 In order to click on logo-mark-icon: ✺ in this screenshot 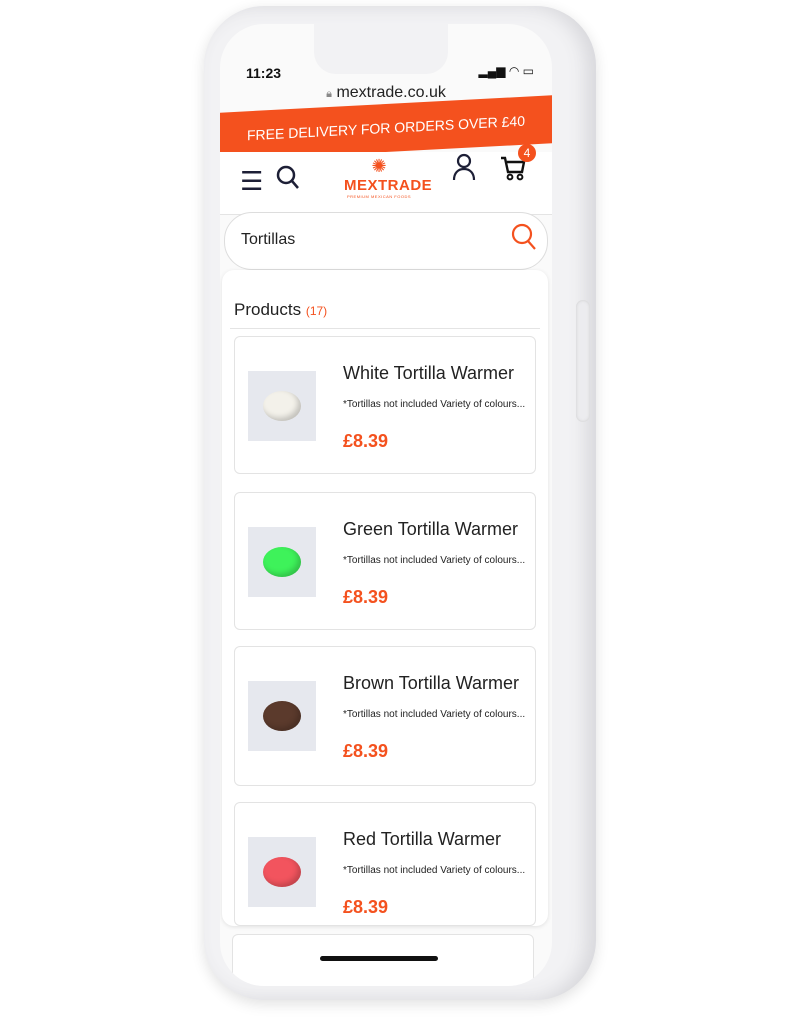, I will do `click(379, 166)`.